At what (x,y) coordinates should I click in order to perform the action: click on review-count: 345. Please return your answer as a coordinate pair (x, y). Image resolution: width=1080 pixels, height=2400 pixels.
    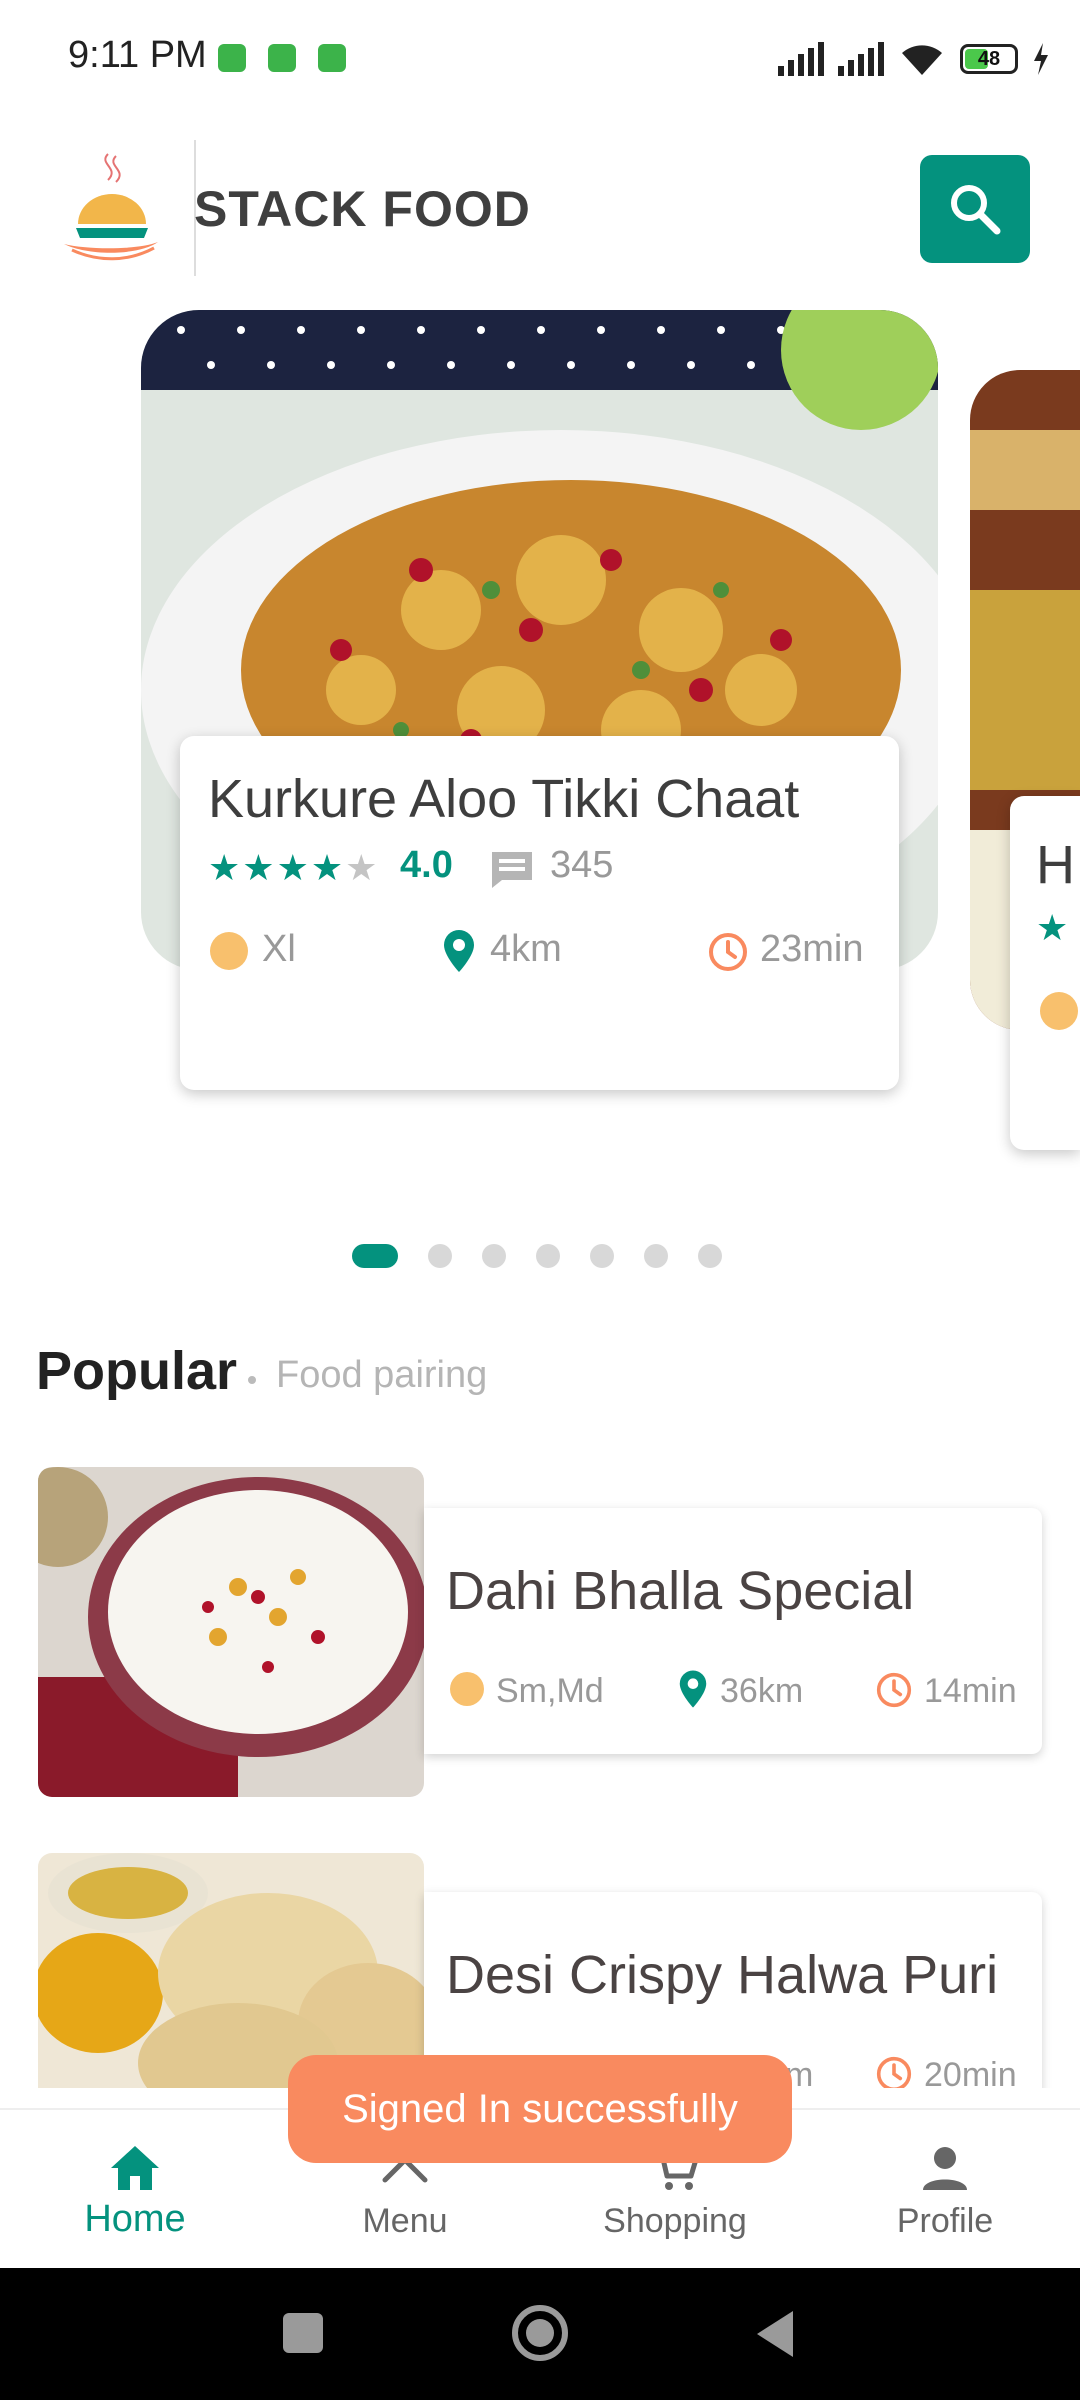
    Looking at the image, I should click on (582, 865).